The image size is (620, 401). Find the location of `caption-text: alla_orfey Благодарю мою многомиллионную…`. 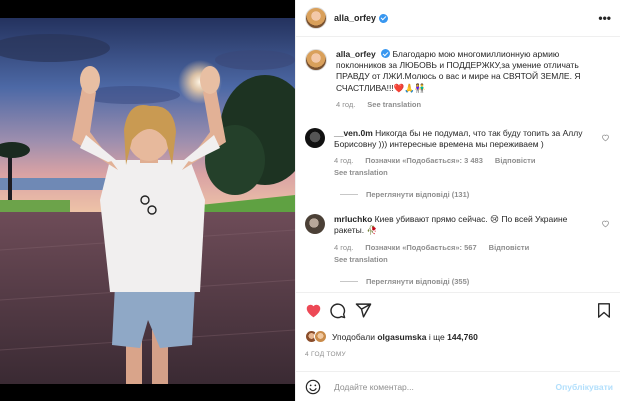

caption-text: alla_orfey Благодарю мою многомиллионную… is located at coordinates (470, 71).